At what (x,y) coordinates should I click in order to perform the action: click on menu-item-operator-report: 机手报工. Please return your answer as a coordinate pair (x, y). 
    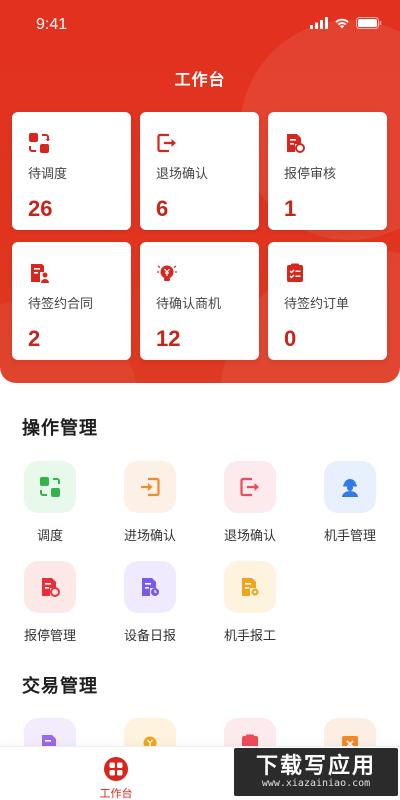
    Looking at the image, I should click on (250, 611).